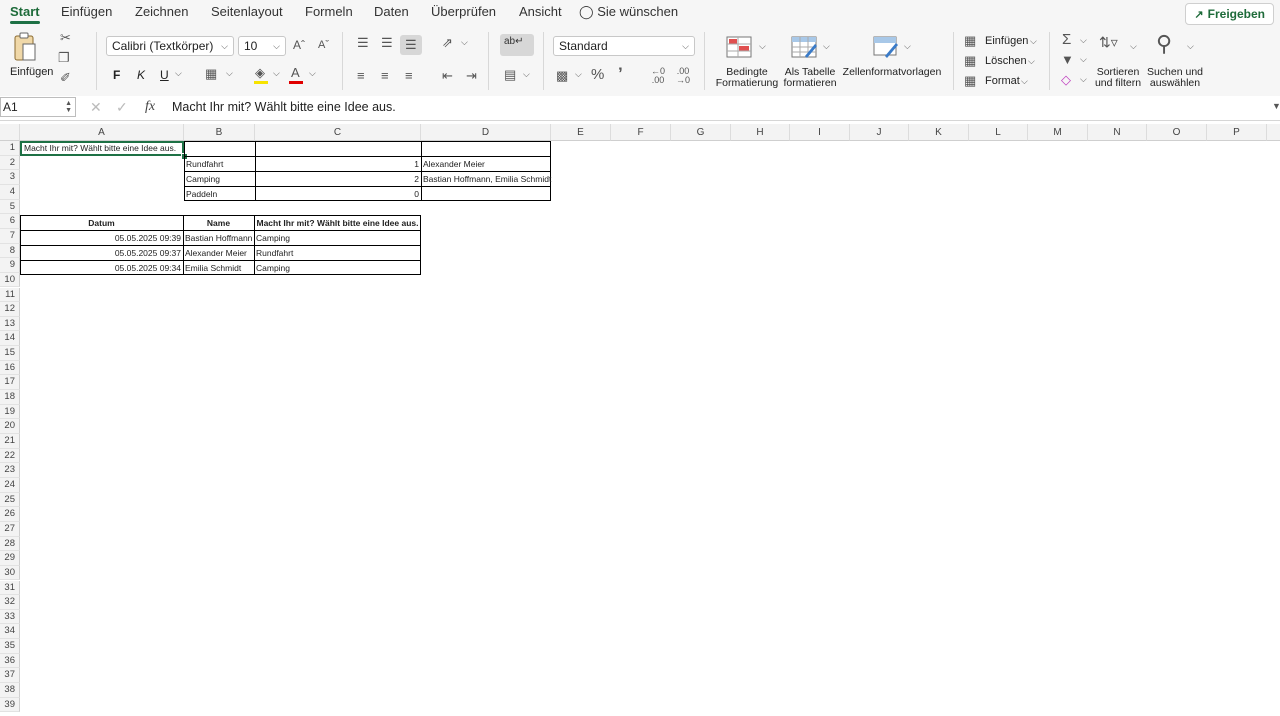  I want to click on column-header-g: G, so click(701, 132).